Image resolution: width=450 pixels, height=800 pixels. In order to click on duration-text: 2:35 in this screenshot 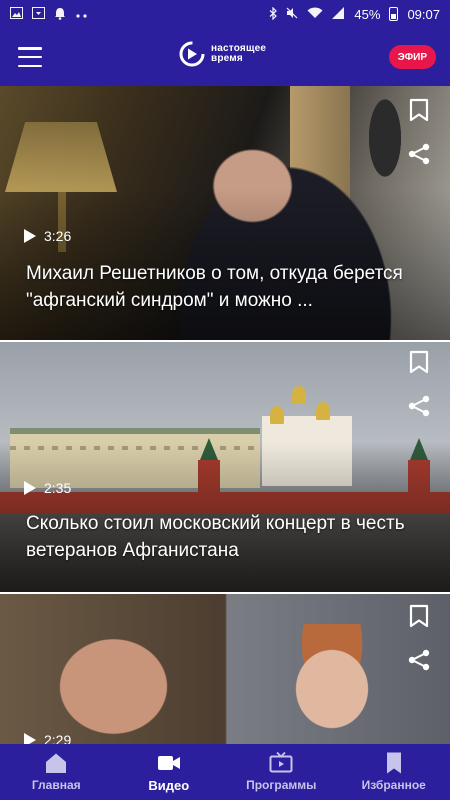, I will do `click(58, 488)`.